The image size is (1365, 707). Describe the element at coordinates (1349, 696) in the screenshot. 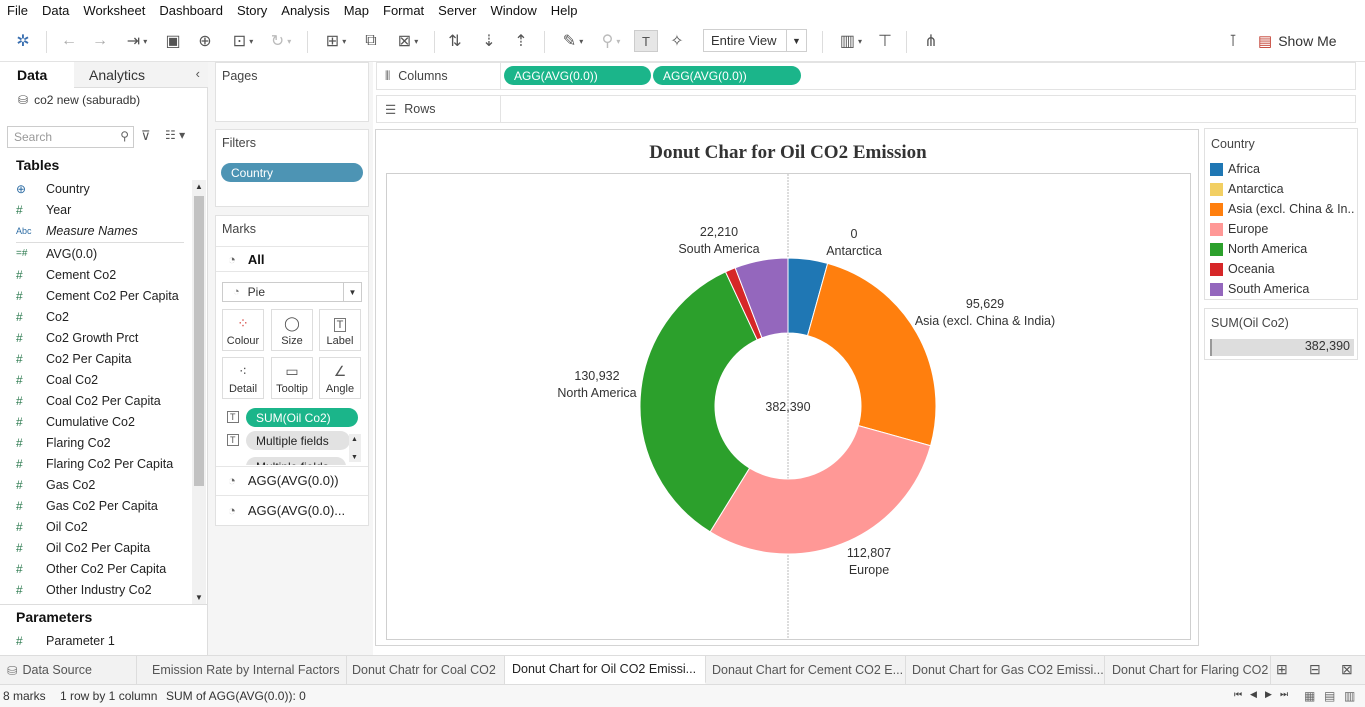

I see `tabs-view-icon: ▥` at that location.